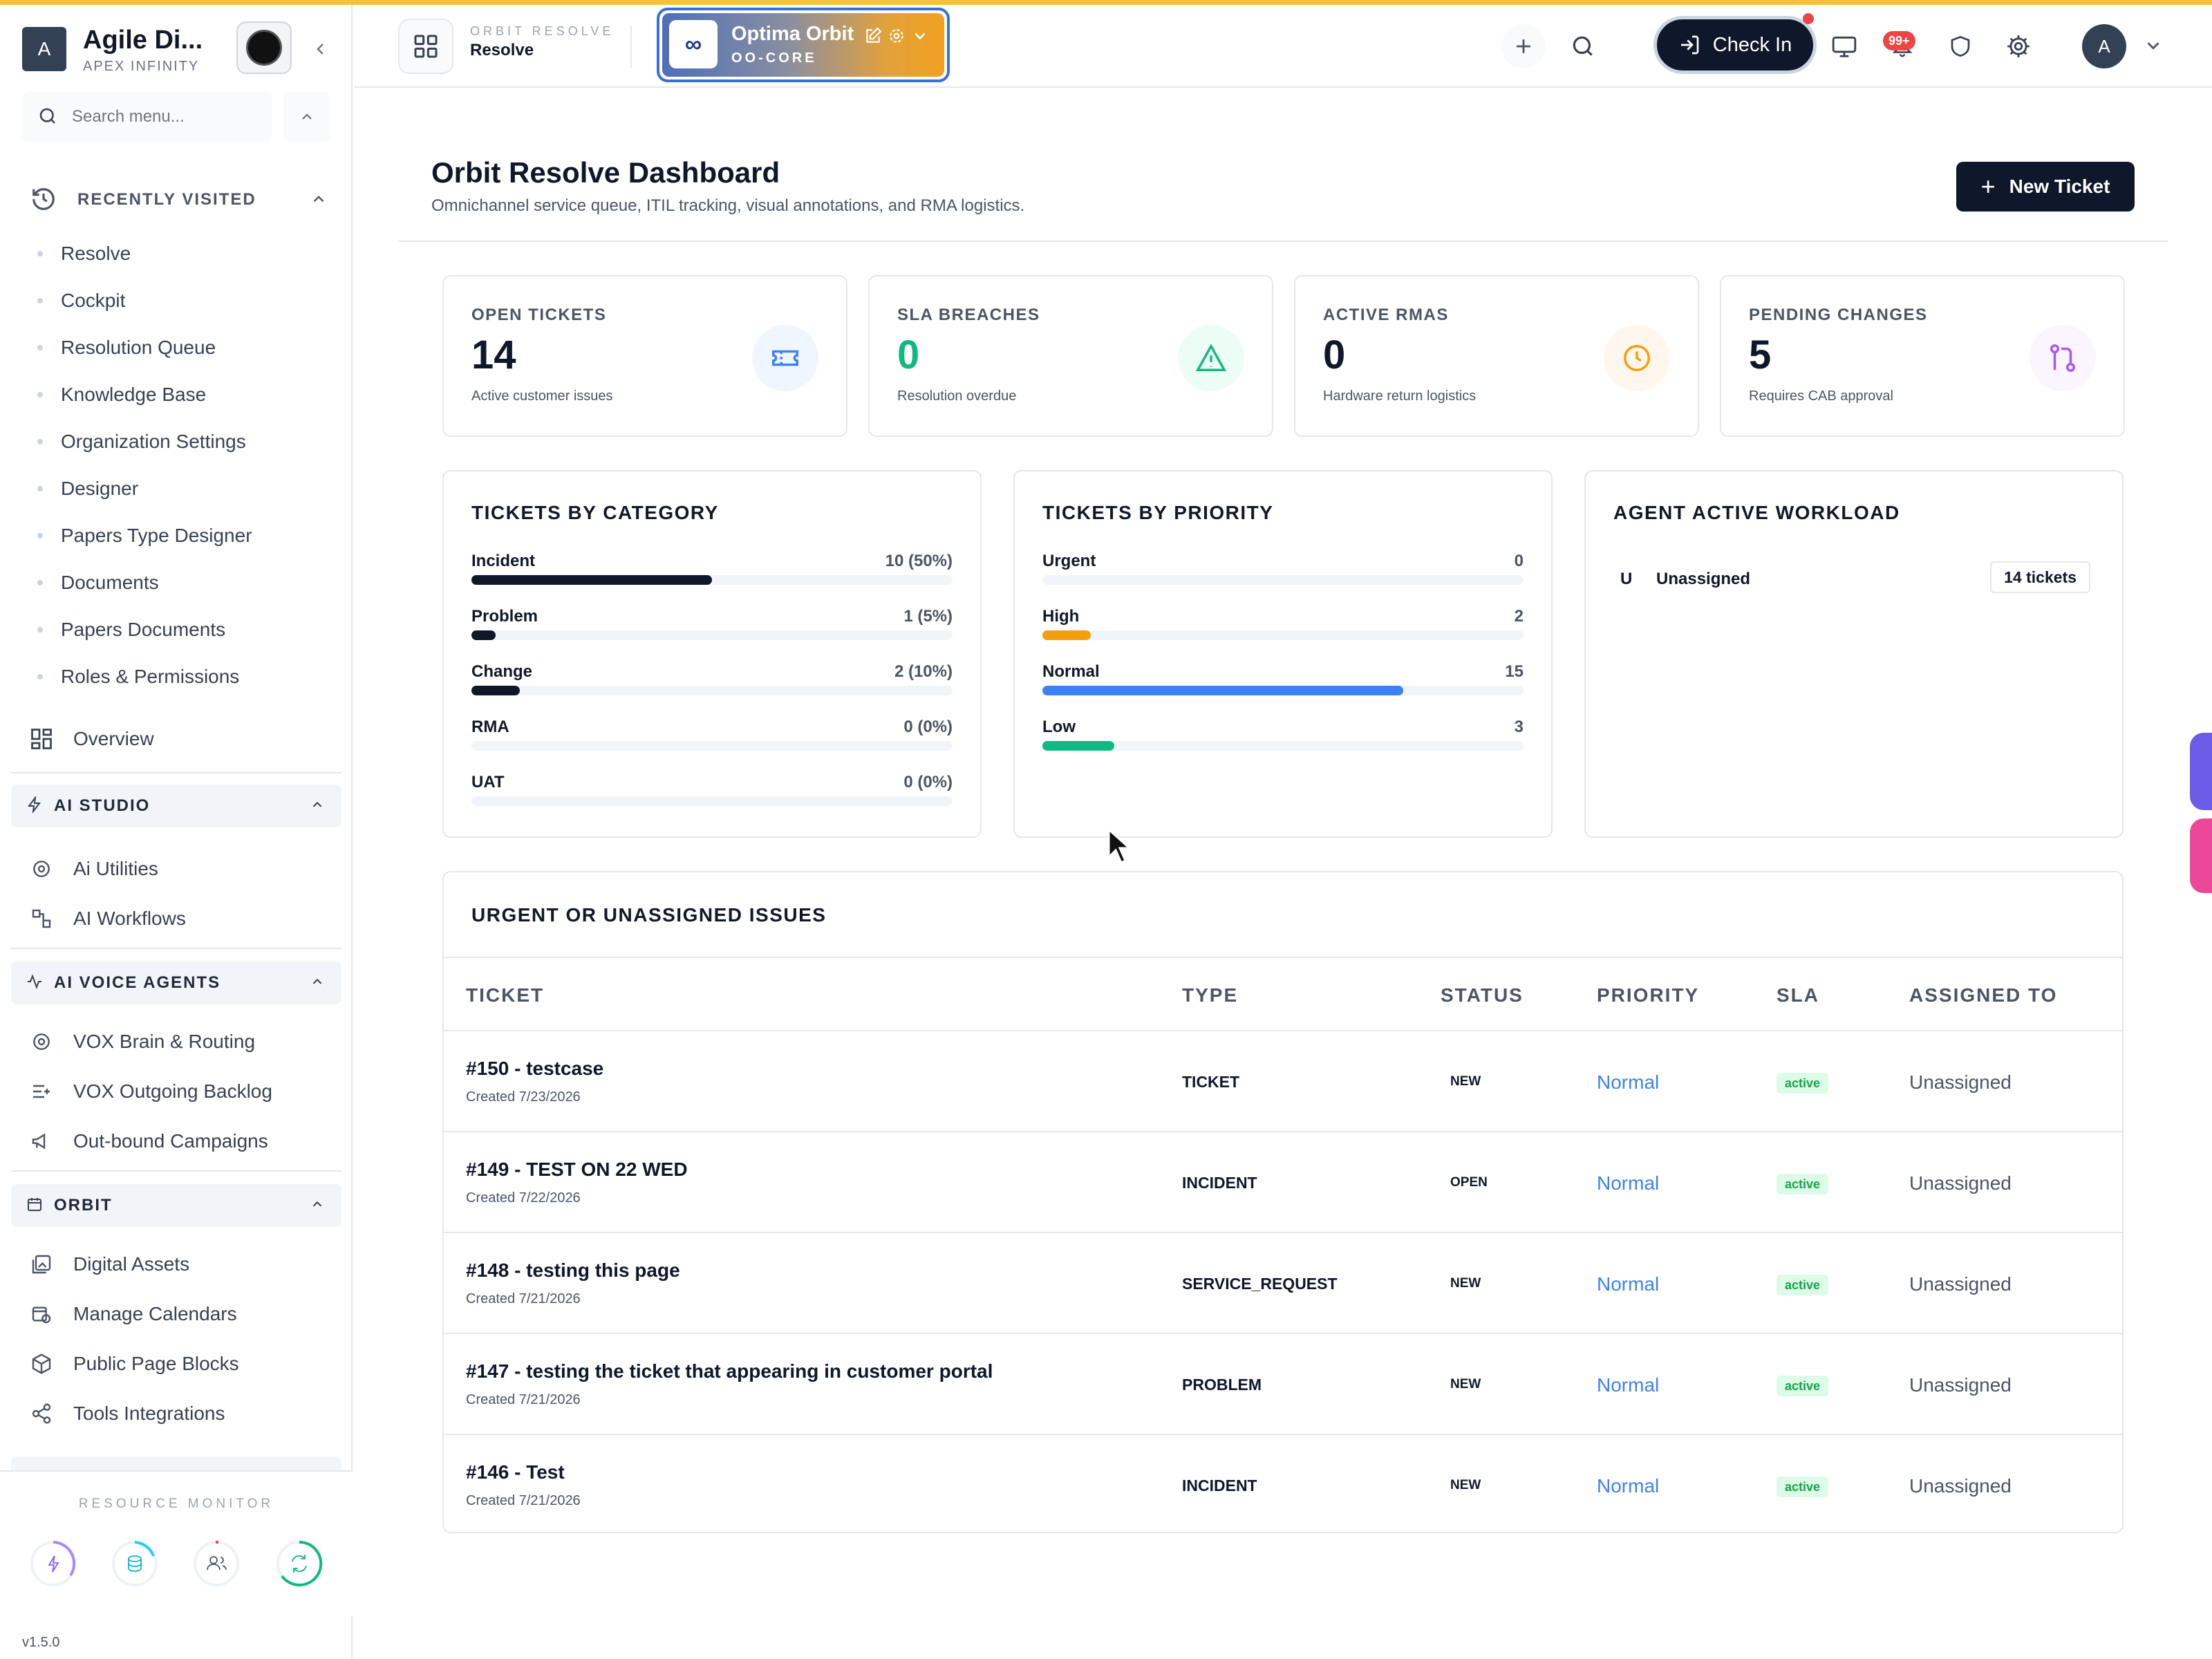 This screenshot has height=1659, width=2212. I want to click on new-ticket-button: + New Ticket, so click(2046, 187).